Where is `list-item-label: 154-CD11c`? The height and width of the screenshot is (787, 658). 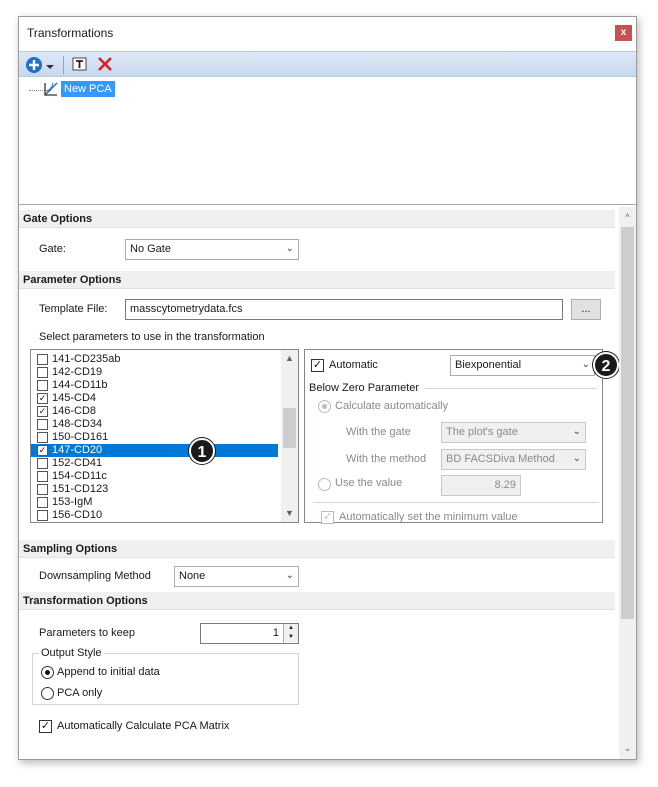 list-item-label: 154-CD11c is located at coordinates (79, 476).